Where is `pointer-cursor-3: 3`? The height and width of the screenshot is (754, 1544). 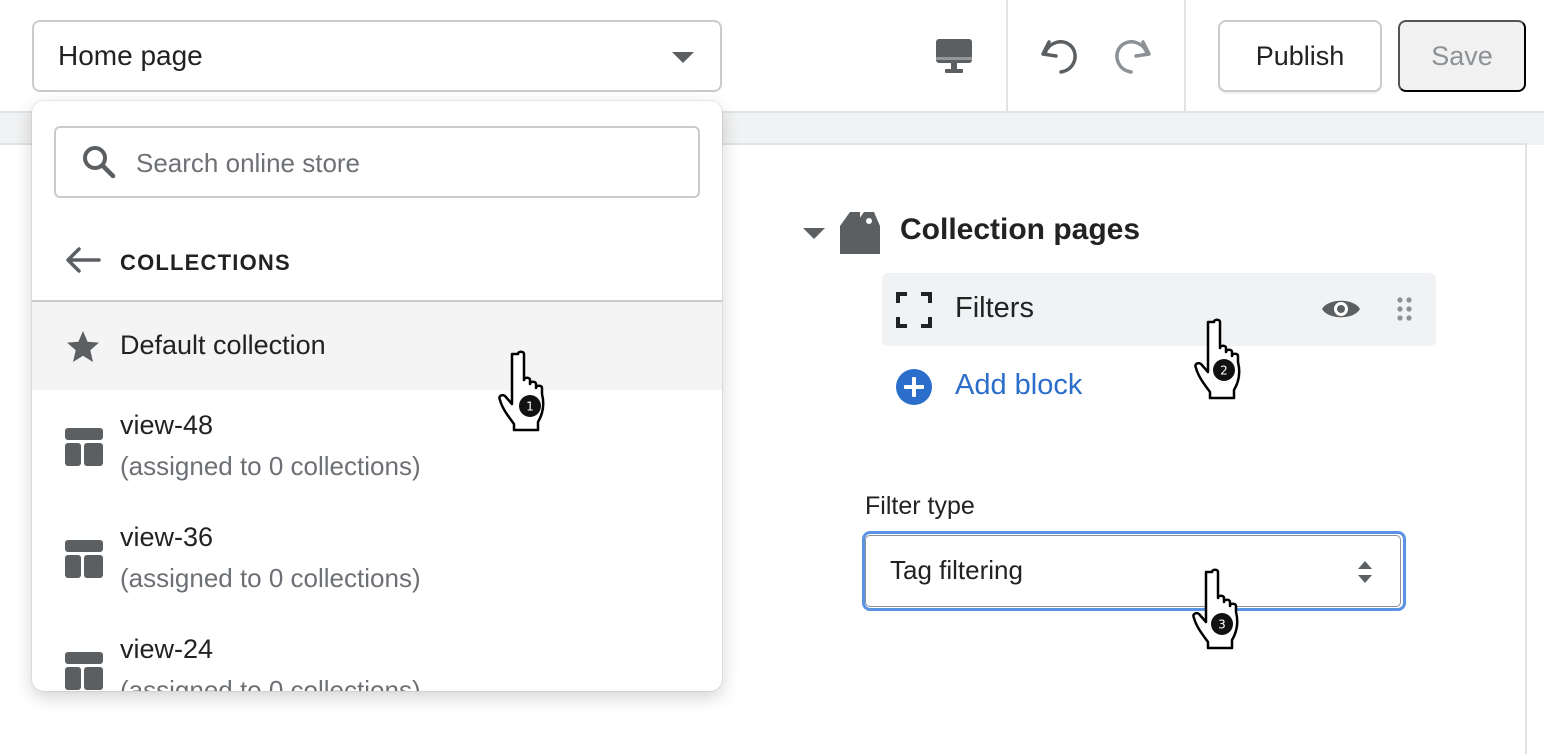 pointer-cursor-3: 3 is located at coordinates (1220, 610).